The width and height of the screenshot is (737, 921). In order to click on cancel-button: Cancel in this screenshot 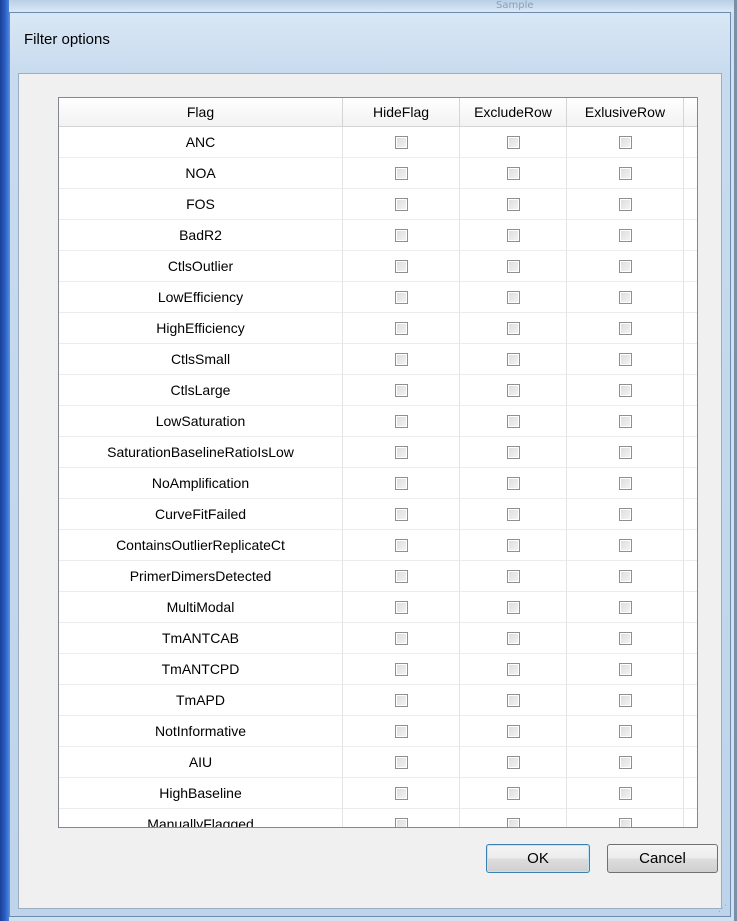, I will do `click(662, 858)`.